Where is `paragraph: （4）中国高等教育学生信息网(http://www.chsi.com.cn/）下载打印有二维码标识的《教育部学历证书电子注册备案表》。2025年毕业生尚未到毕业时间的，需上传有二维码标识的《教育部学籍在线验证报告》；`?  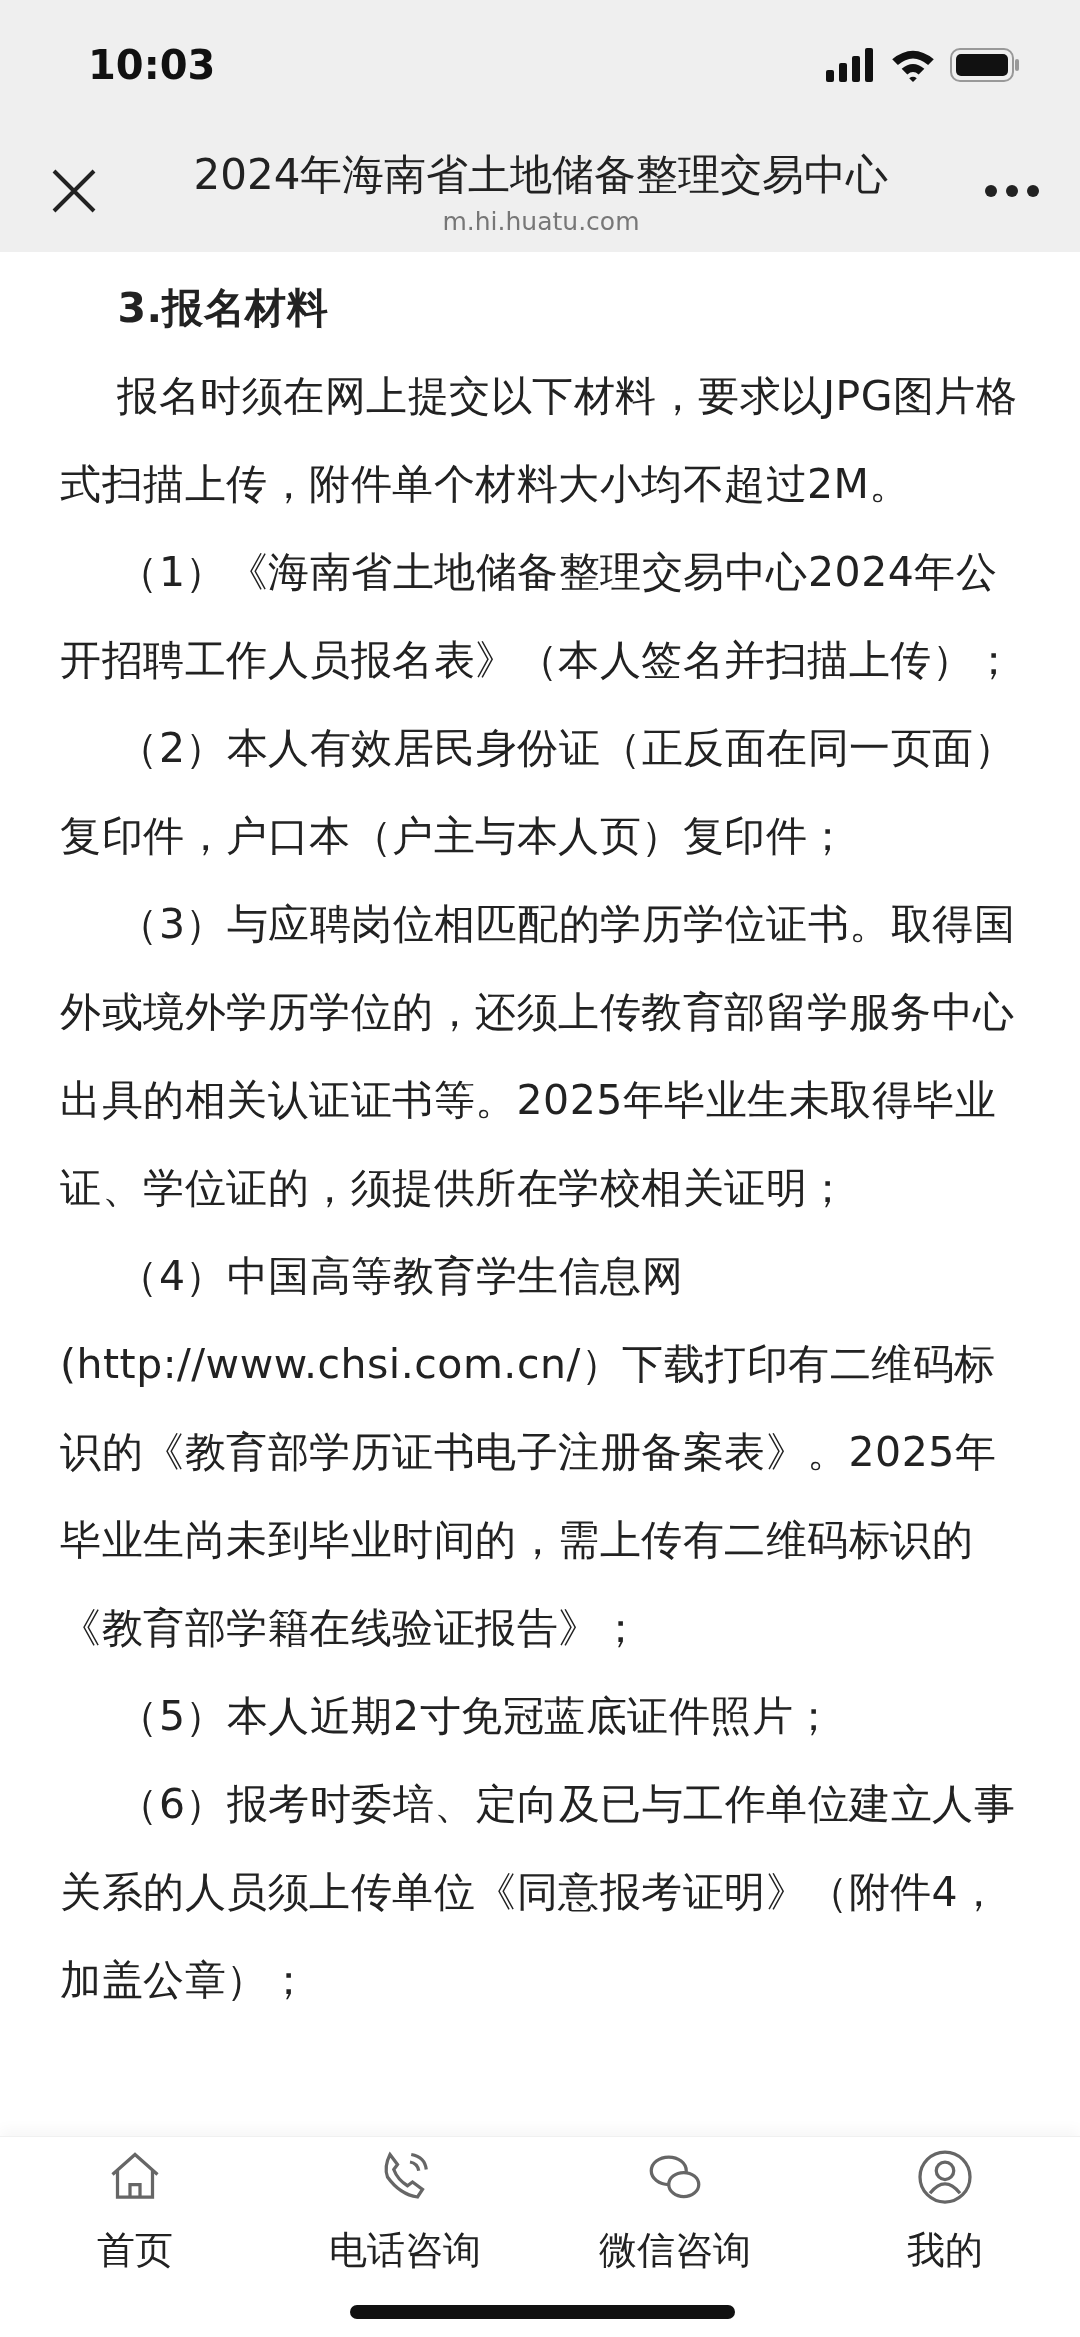
paragraph: （4）中国高等教育学生信息网(http://www.chsi.com.cn/）下载打印有二维码标识的《教育部学历证书电子注册备案表》。2025年毕业生尚未到毕业时间的，需上传有二维码标识的《教育部学籍在线验证报告》； is located at coordinates (529, 1452).